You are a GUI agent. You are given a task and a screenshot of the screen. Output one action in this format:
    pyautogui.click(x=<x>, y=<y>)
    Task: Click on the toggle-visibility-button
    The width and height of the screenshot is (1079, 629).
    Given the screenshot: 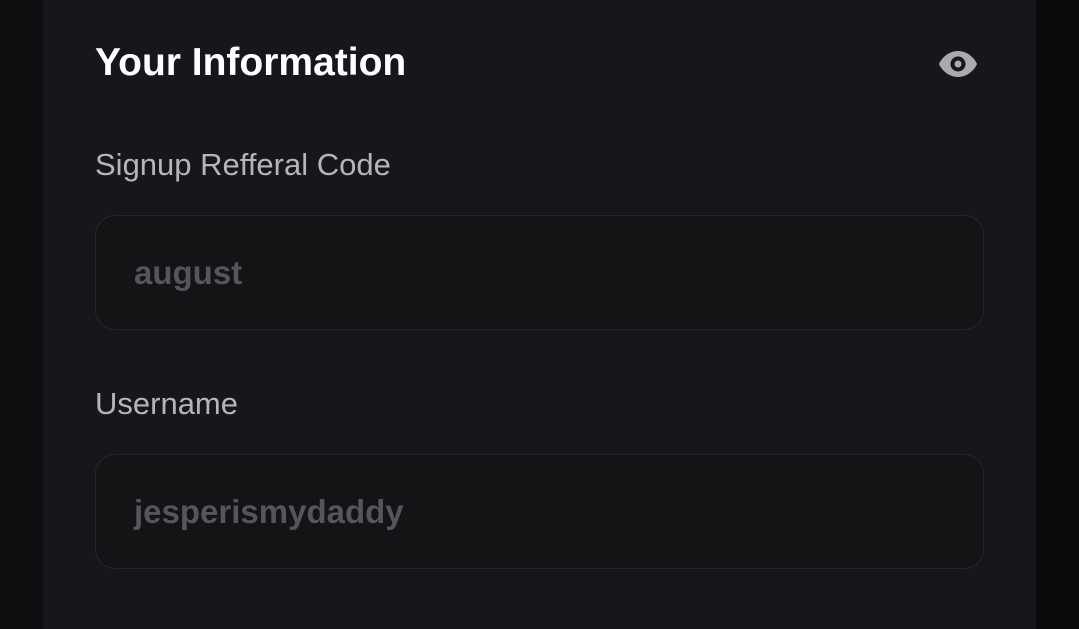 What is the action you would take?
    pyautogui.click(x=958, y=64)
    